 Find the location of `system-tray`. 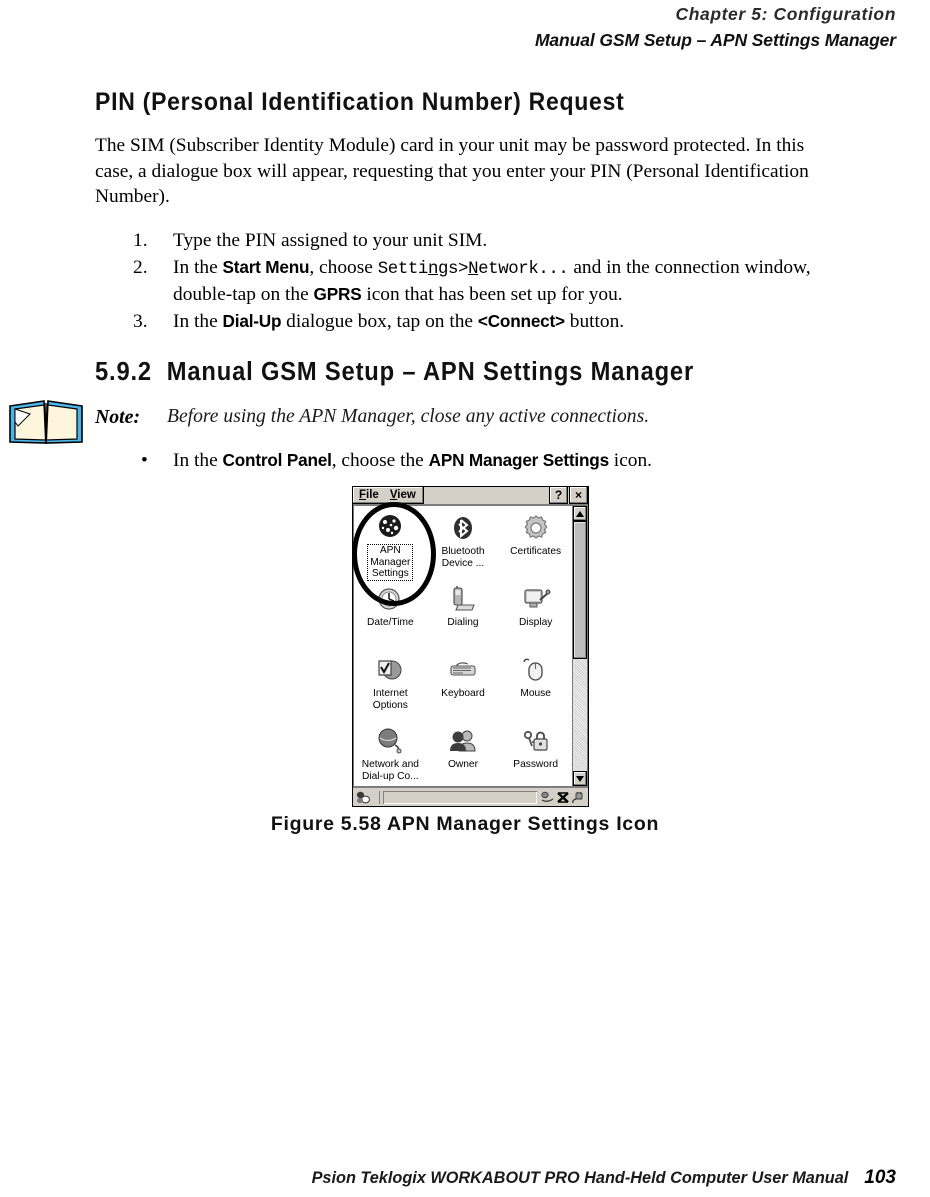

system-tray is located at coordinates (561, 797).